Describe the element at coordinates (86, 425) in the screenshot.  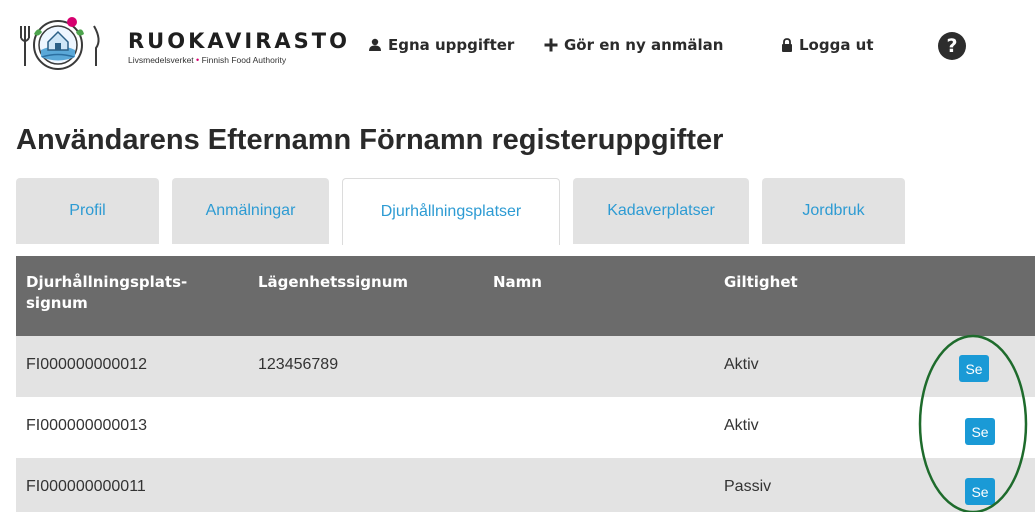
I see `cell-signum: FI000000000013` at that location.